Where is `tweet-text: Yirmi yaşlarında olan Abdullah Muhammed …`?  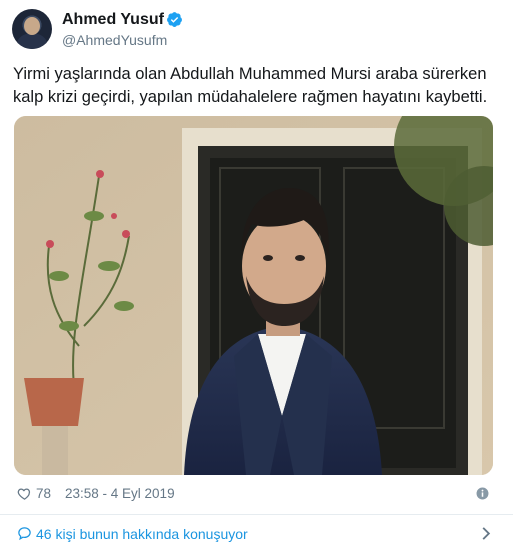 tweet-text: Yirmi yaşlarında olan Abdullah Muhammed … is located at coordinates (250, 85).